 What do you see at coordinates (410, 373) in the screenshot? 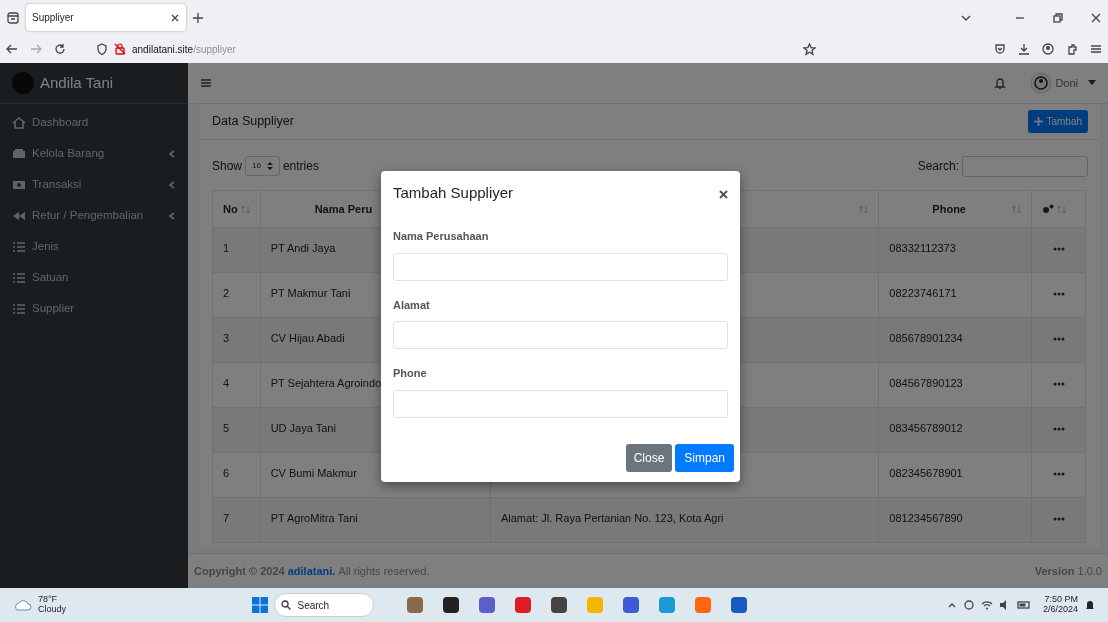
I see `field-label: Phone` at bounding box center [410, 373].